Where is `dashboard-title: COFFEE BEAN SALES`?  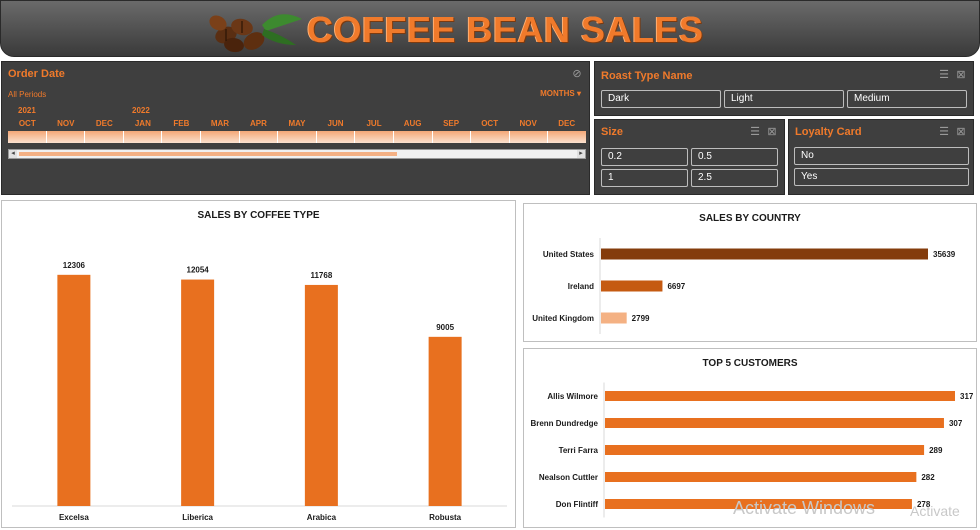
dashboard-title: COFFEE BEAN SALES is located at coordinates (505, 29).